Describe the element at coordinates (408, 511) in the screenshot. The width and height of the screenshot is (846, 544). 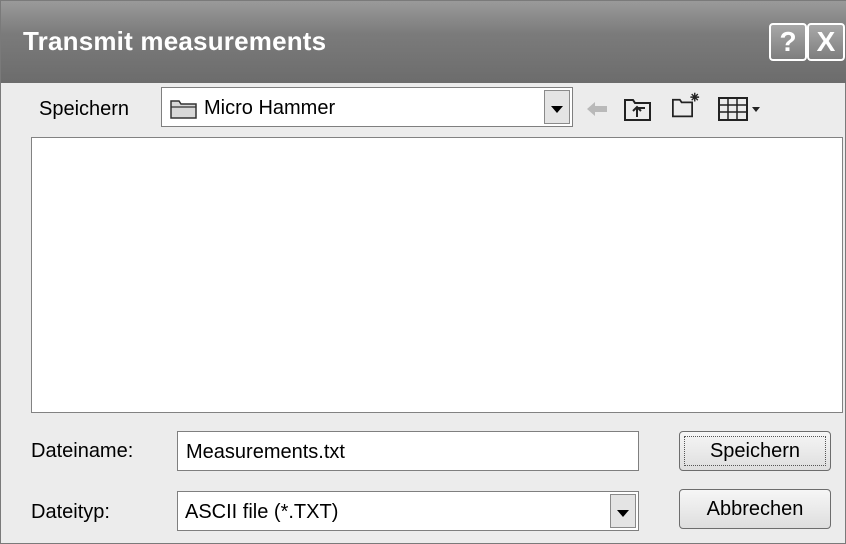
I see `filetype-dropdown: ASCII file (*.TXT)` at that location.